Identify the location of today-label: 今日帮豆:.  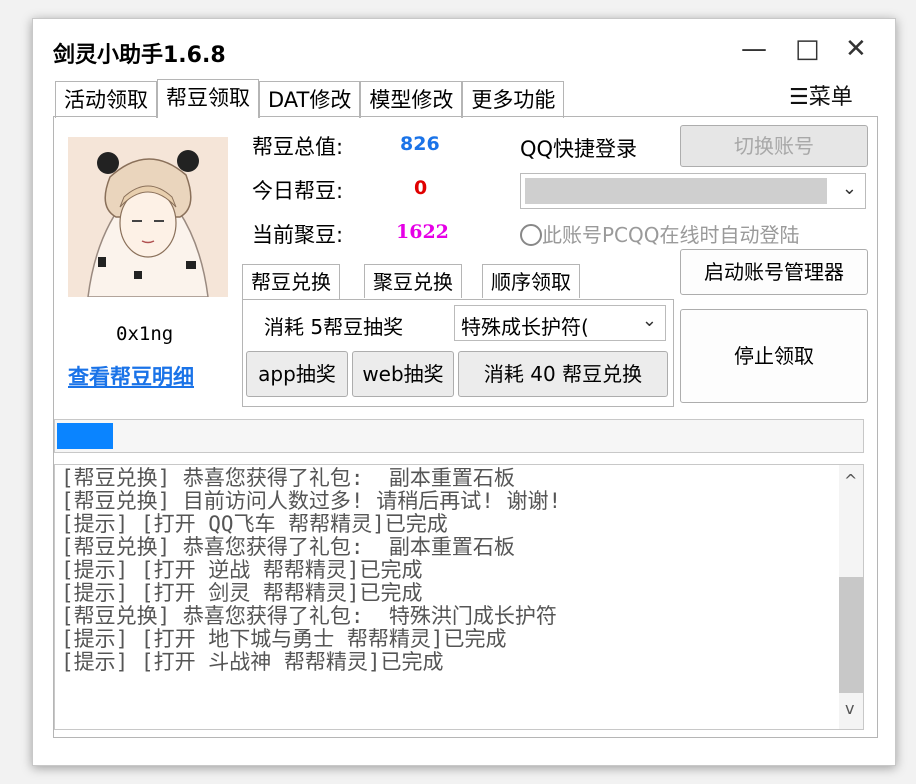
(298, 191).